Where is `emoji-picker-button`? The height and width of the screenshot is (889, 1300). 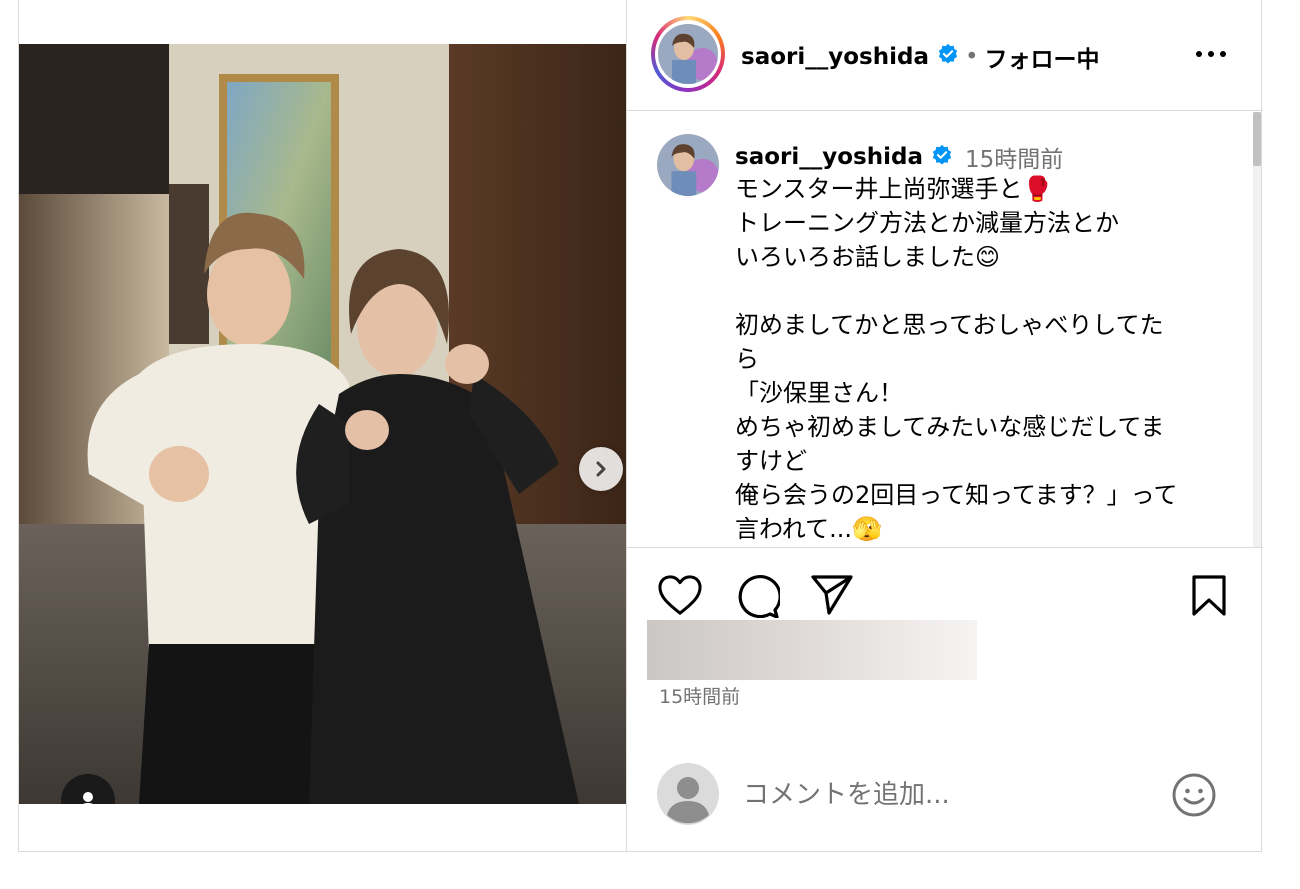 emoji-picker-button is located at coordinates (1194, 797).